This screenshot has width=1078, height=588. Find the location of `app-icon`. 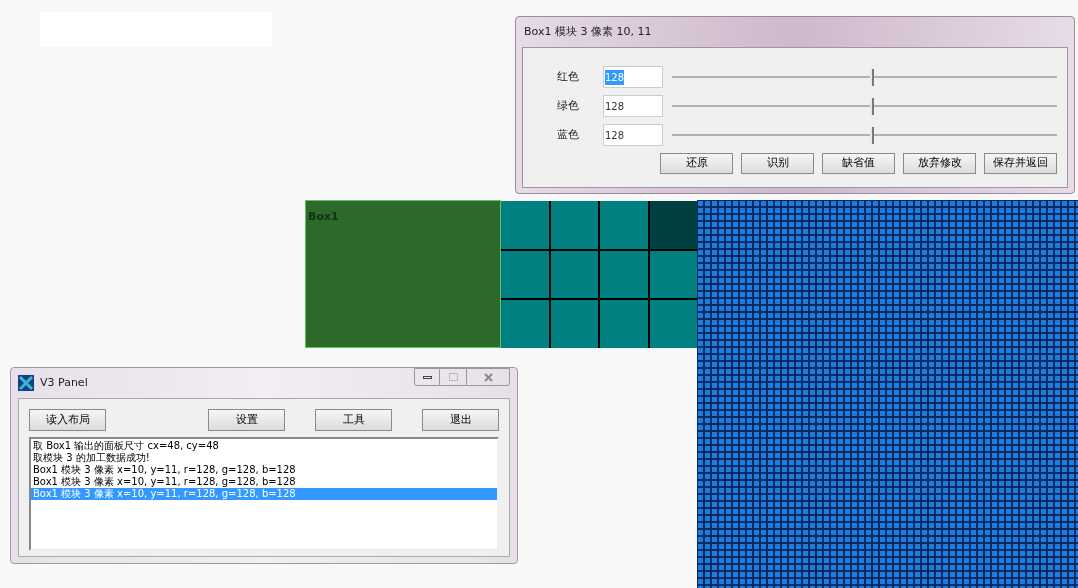

app-icon is located at coordinates (26, 383).